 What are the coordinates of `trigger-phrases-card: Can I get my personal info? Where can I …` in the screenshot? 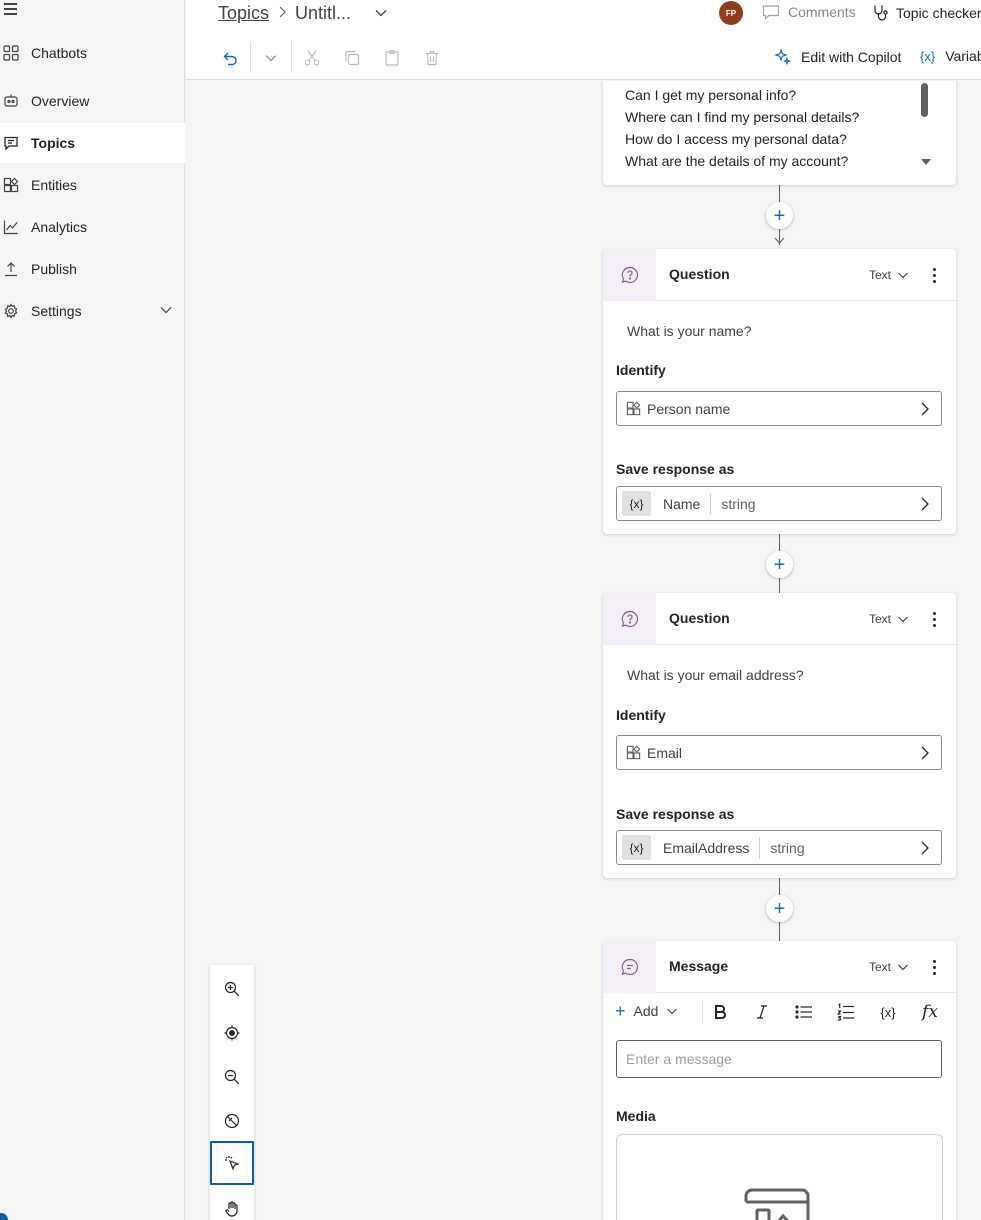 It's located at (779, 133).